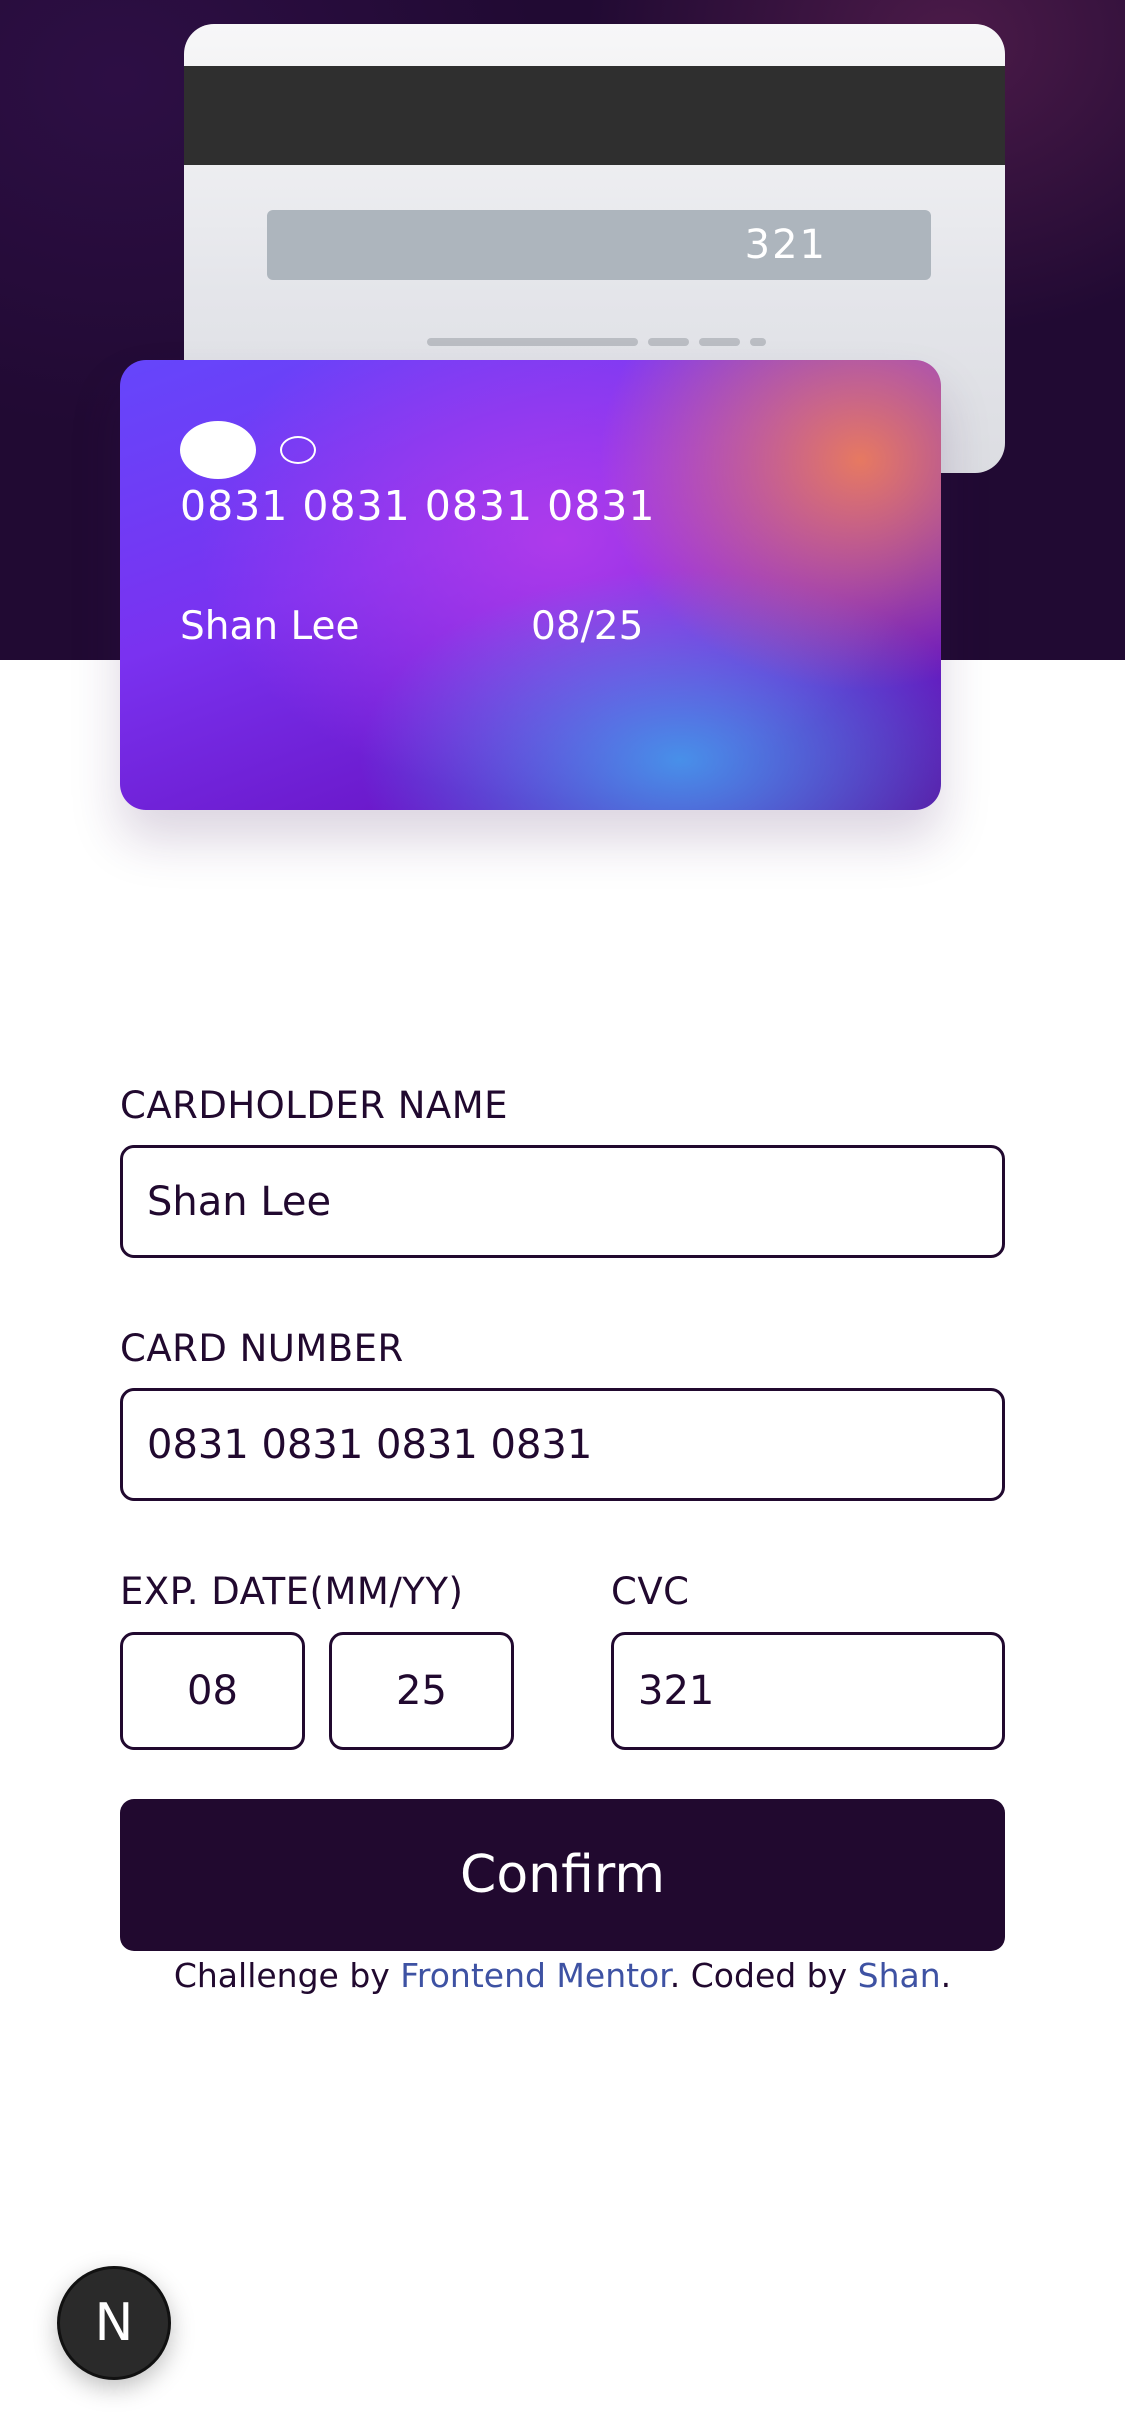 The height and width of the screenshot is (2436, 1125). Describe the element at coordinates (650, 1591) in the screenshot. I see `cvc-label: CVC` at that location.